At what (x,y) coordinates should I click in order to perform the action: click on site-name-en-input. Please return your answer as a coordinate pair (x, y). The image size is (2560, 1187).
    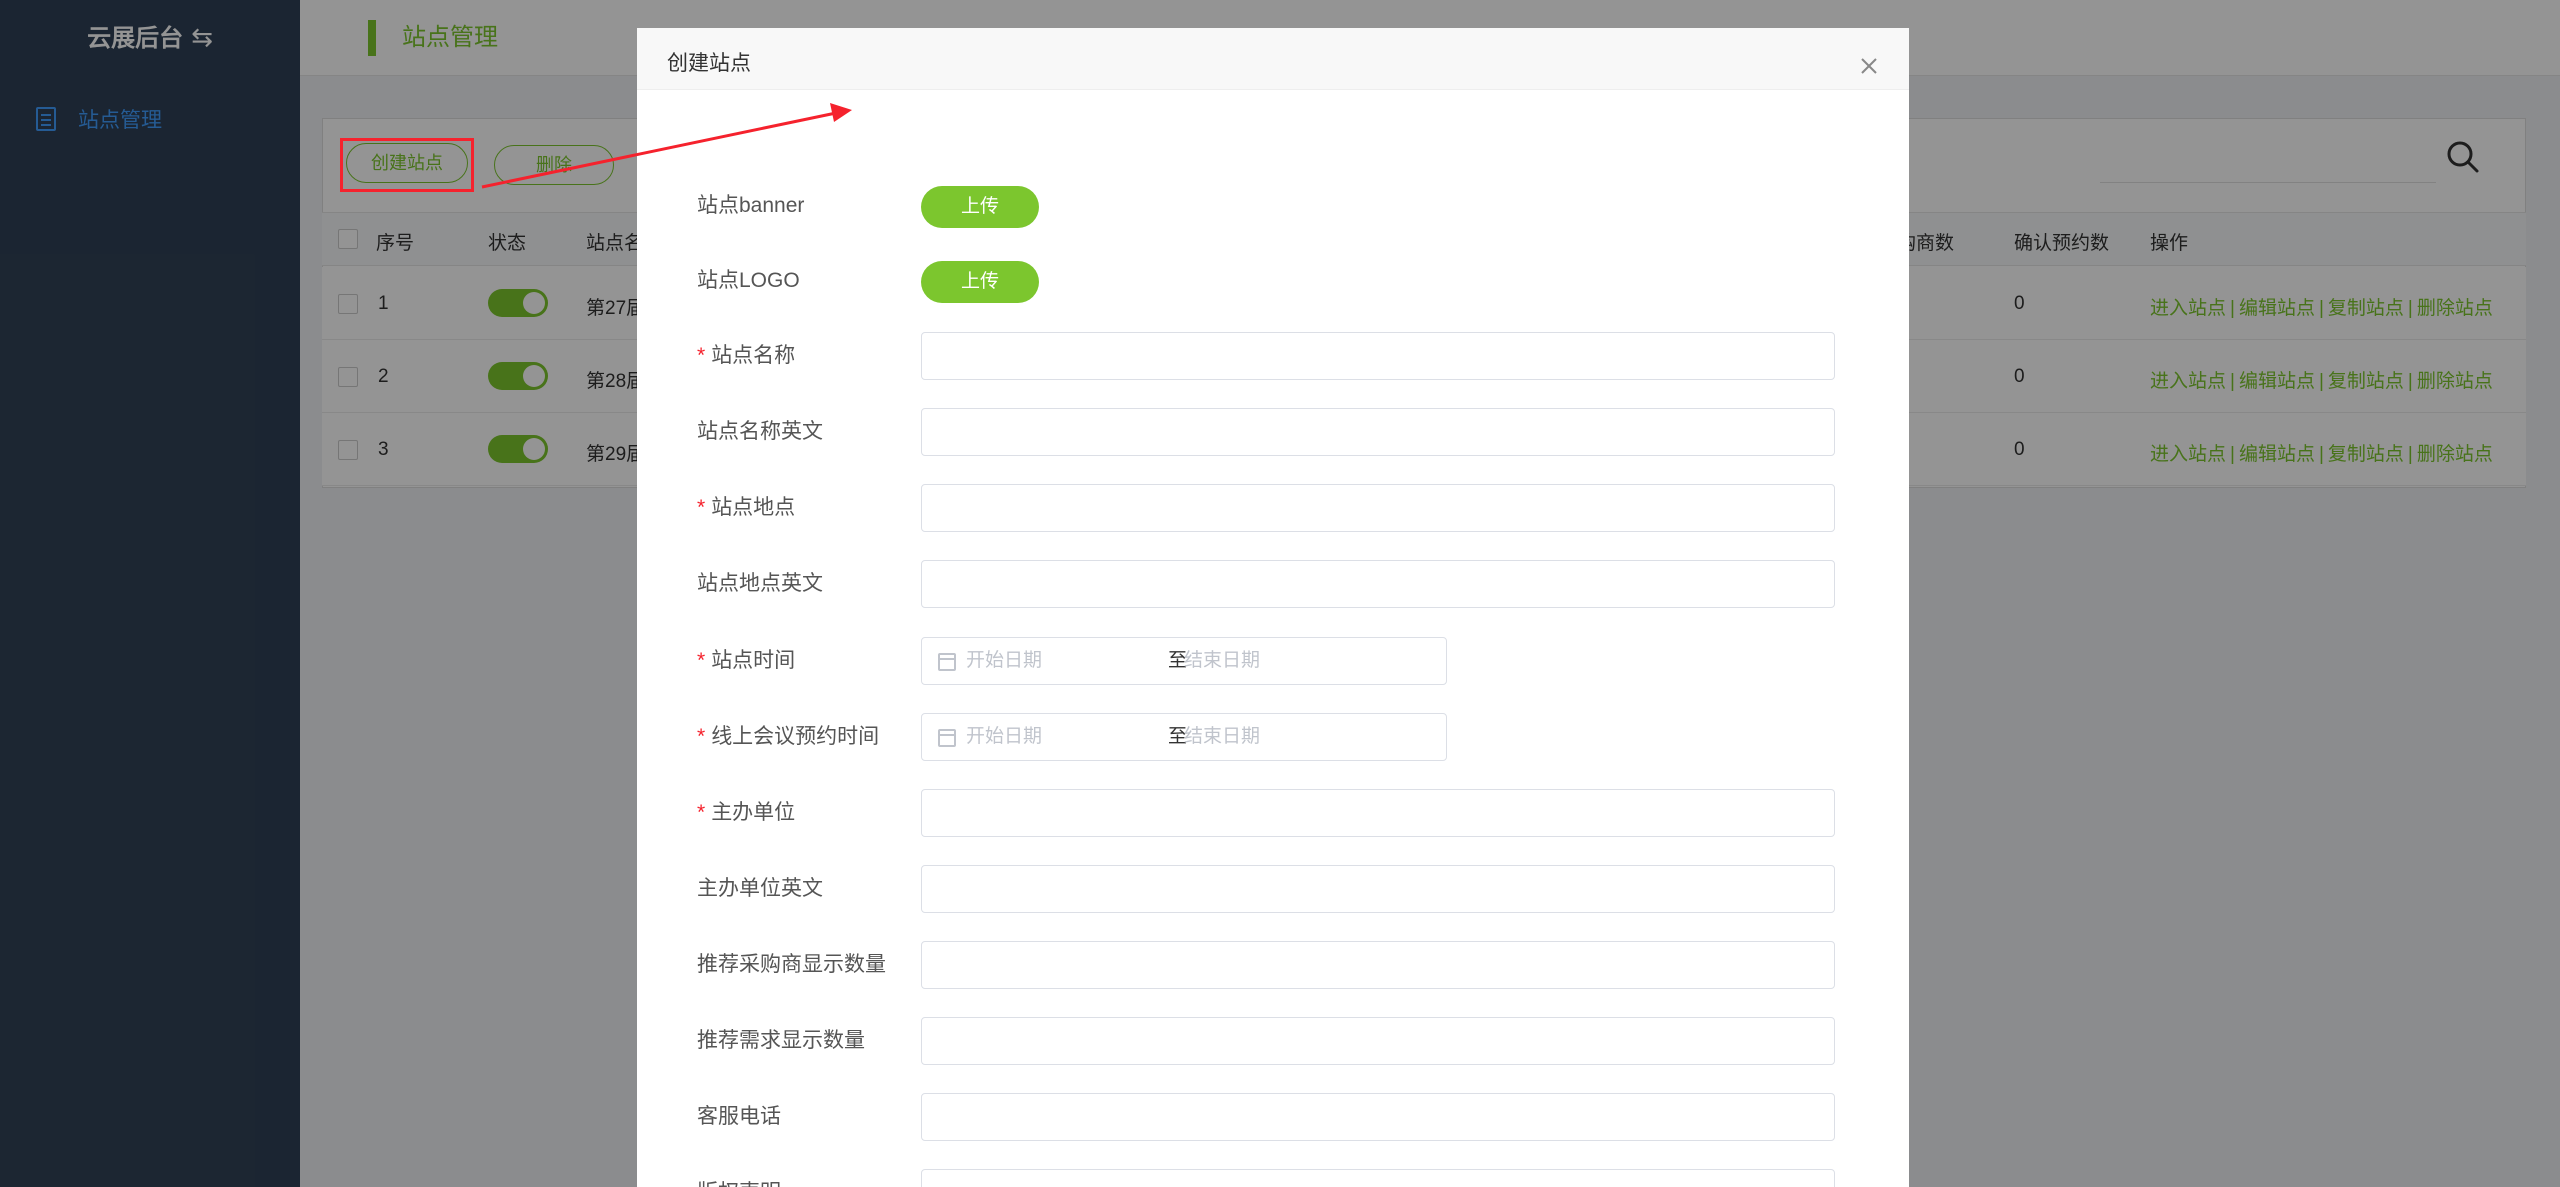
    Looking at the image, I should click on (1378, 432).